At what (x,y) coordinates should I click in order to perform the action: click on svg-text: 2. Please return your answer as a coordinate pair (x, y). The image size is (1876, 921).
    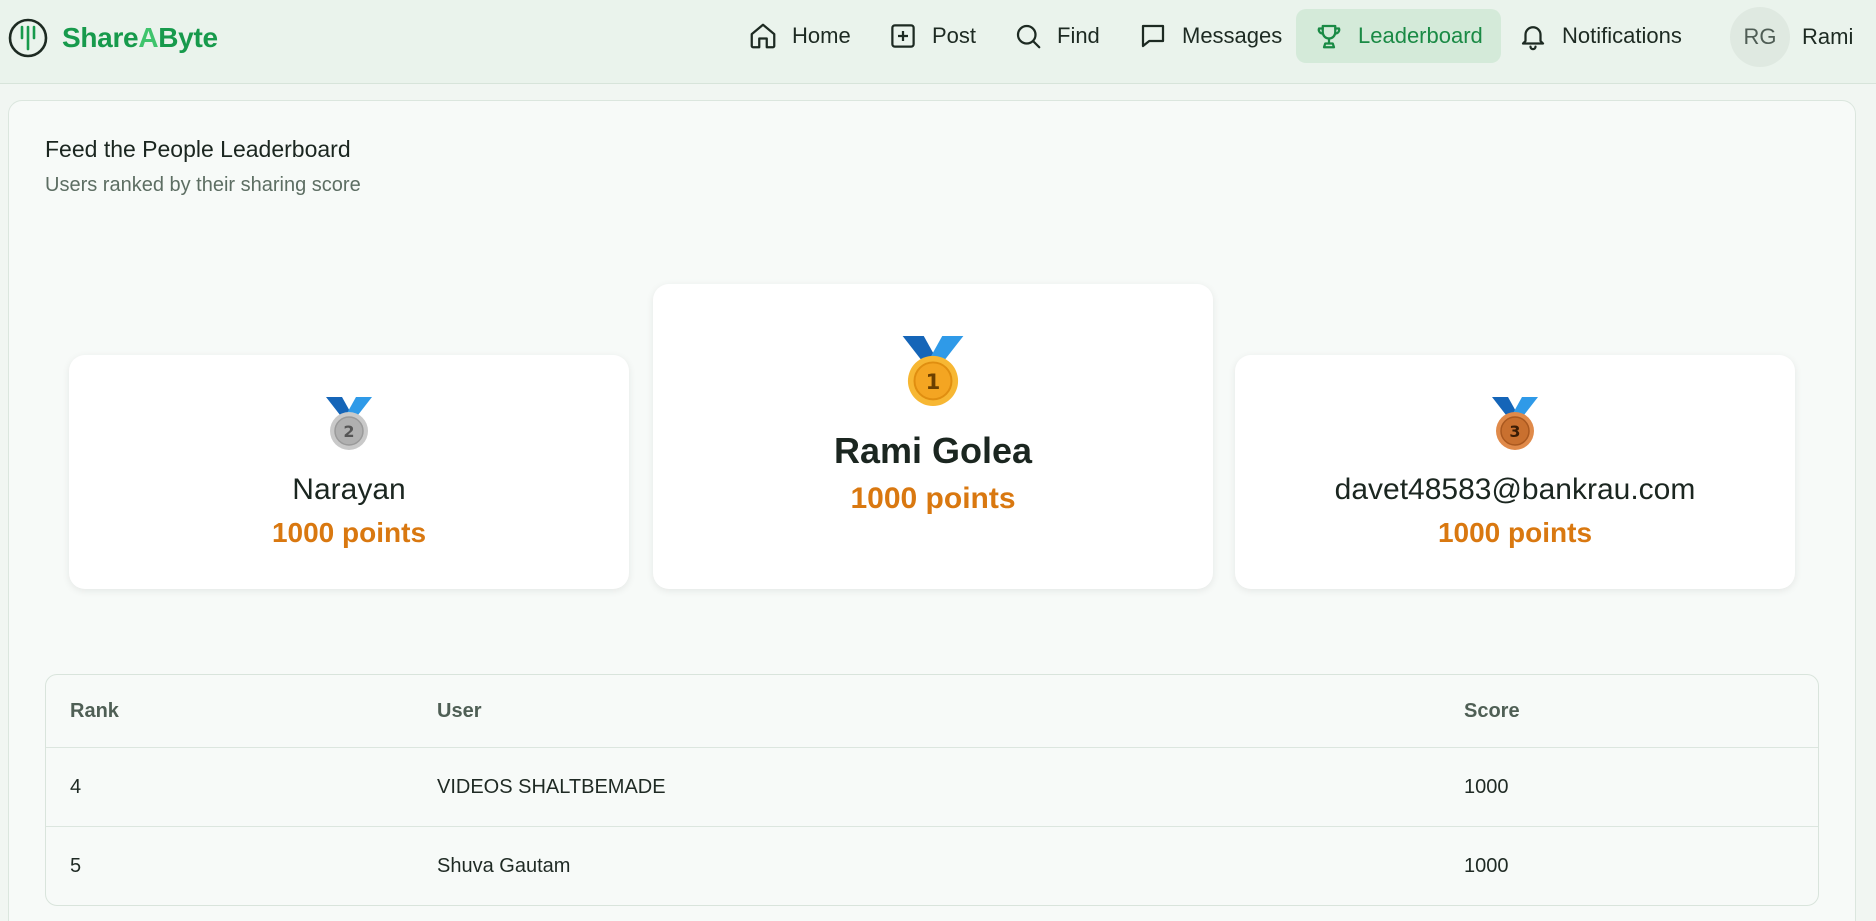
    Looking at the image, I should click on (348, 431).